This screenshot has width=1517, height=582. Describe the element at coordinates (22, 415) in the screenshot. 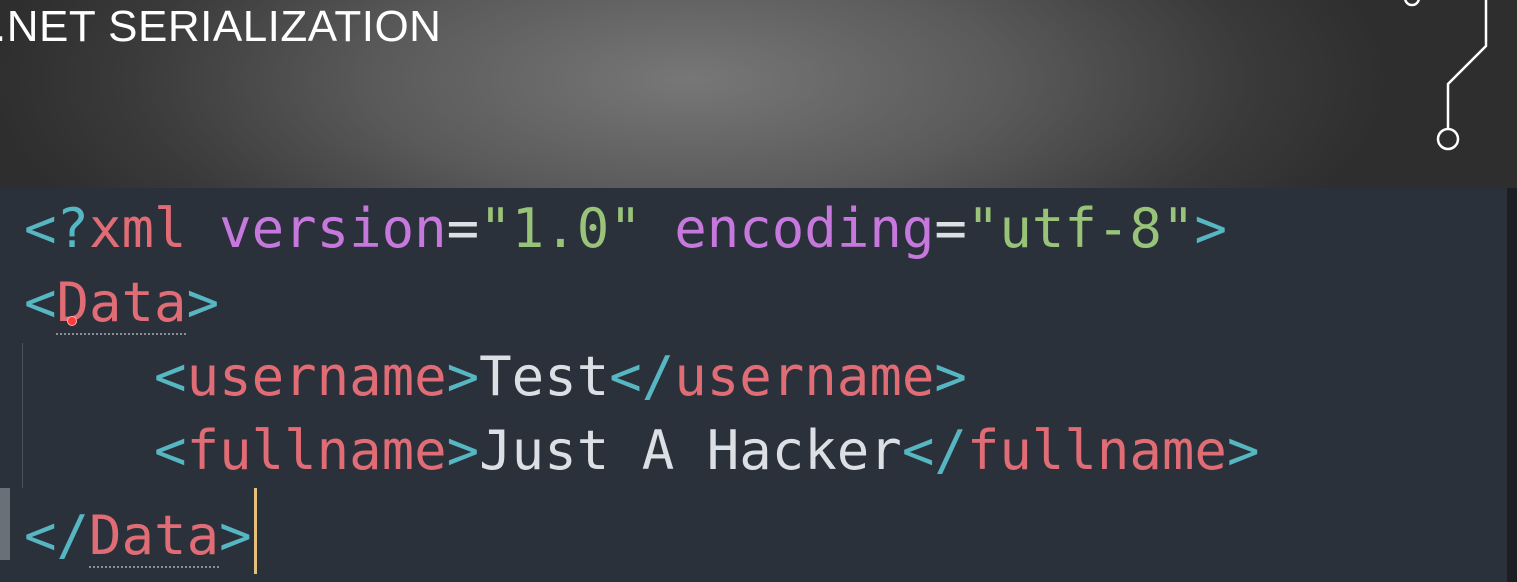

I see `indent-guide` at that location.